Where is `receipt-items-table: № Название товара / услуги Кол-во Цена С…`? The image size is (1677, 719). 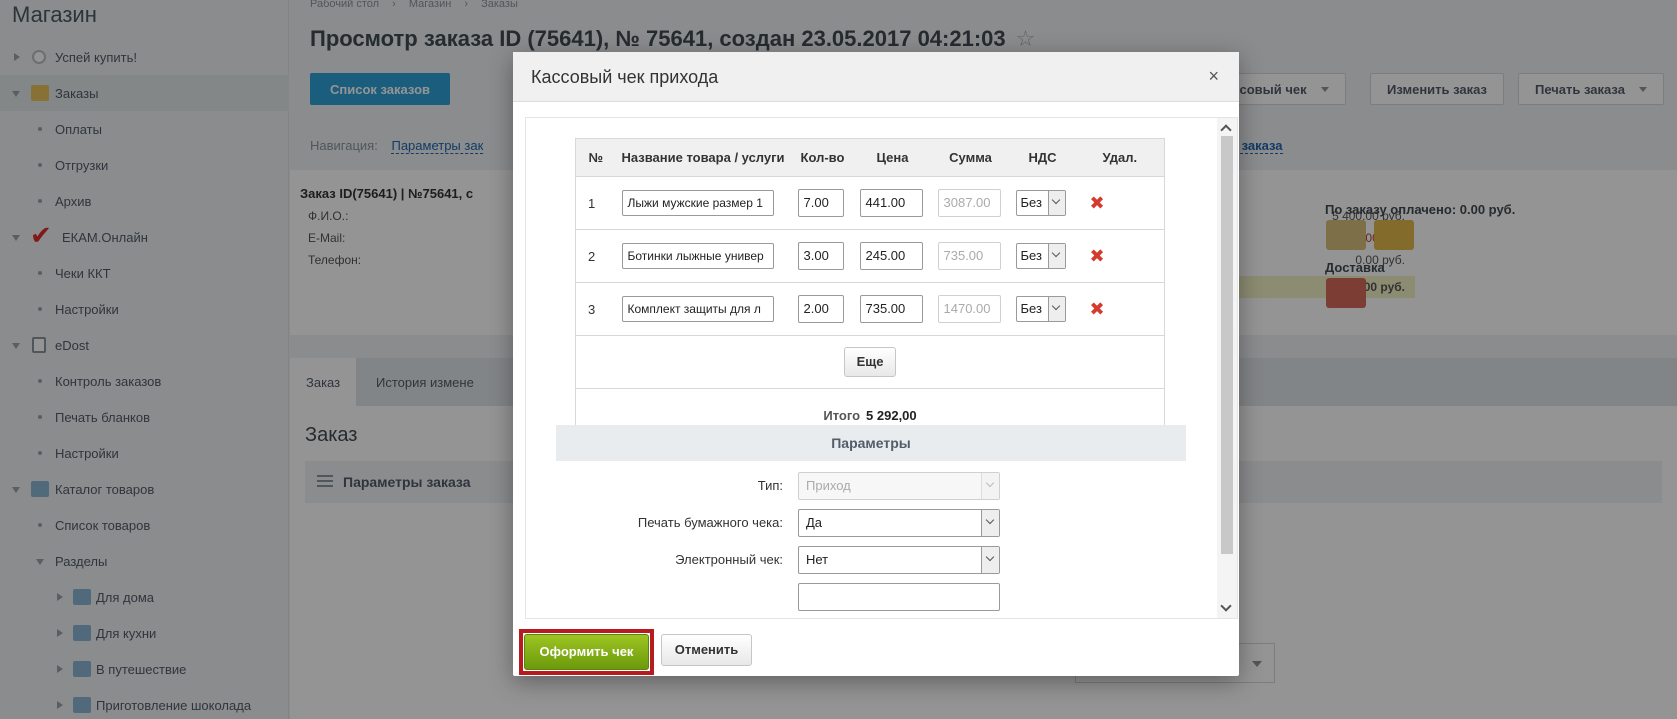 receipt-items-table: № Название товара / услуги Кол-во Цена С… is located at coordinates (870, 290).